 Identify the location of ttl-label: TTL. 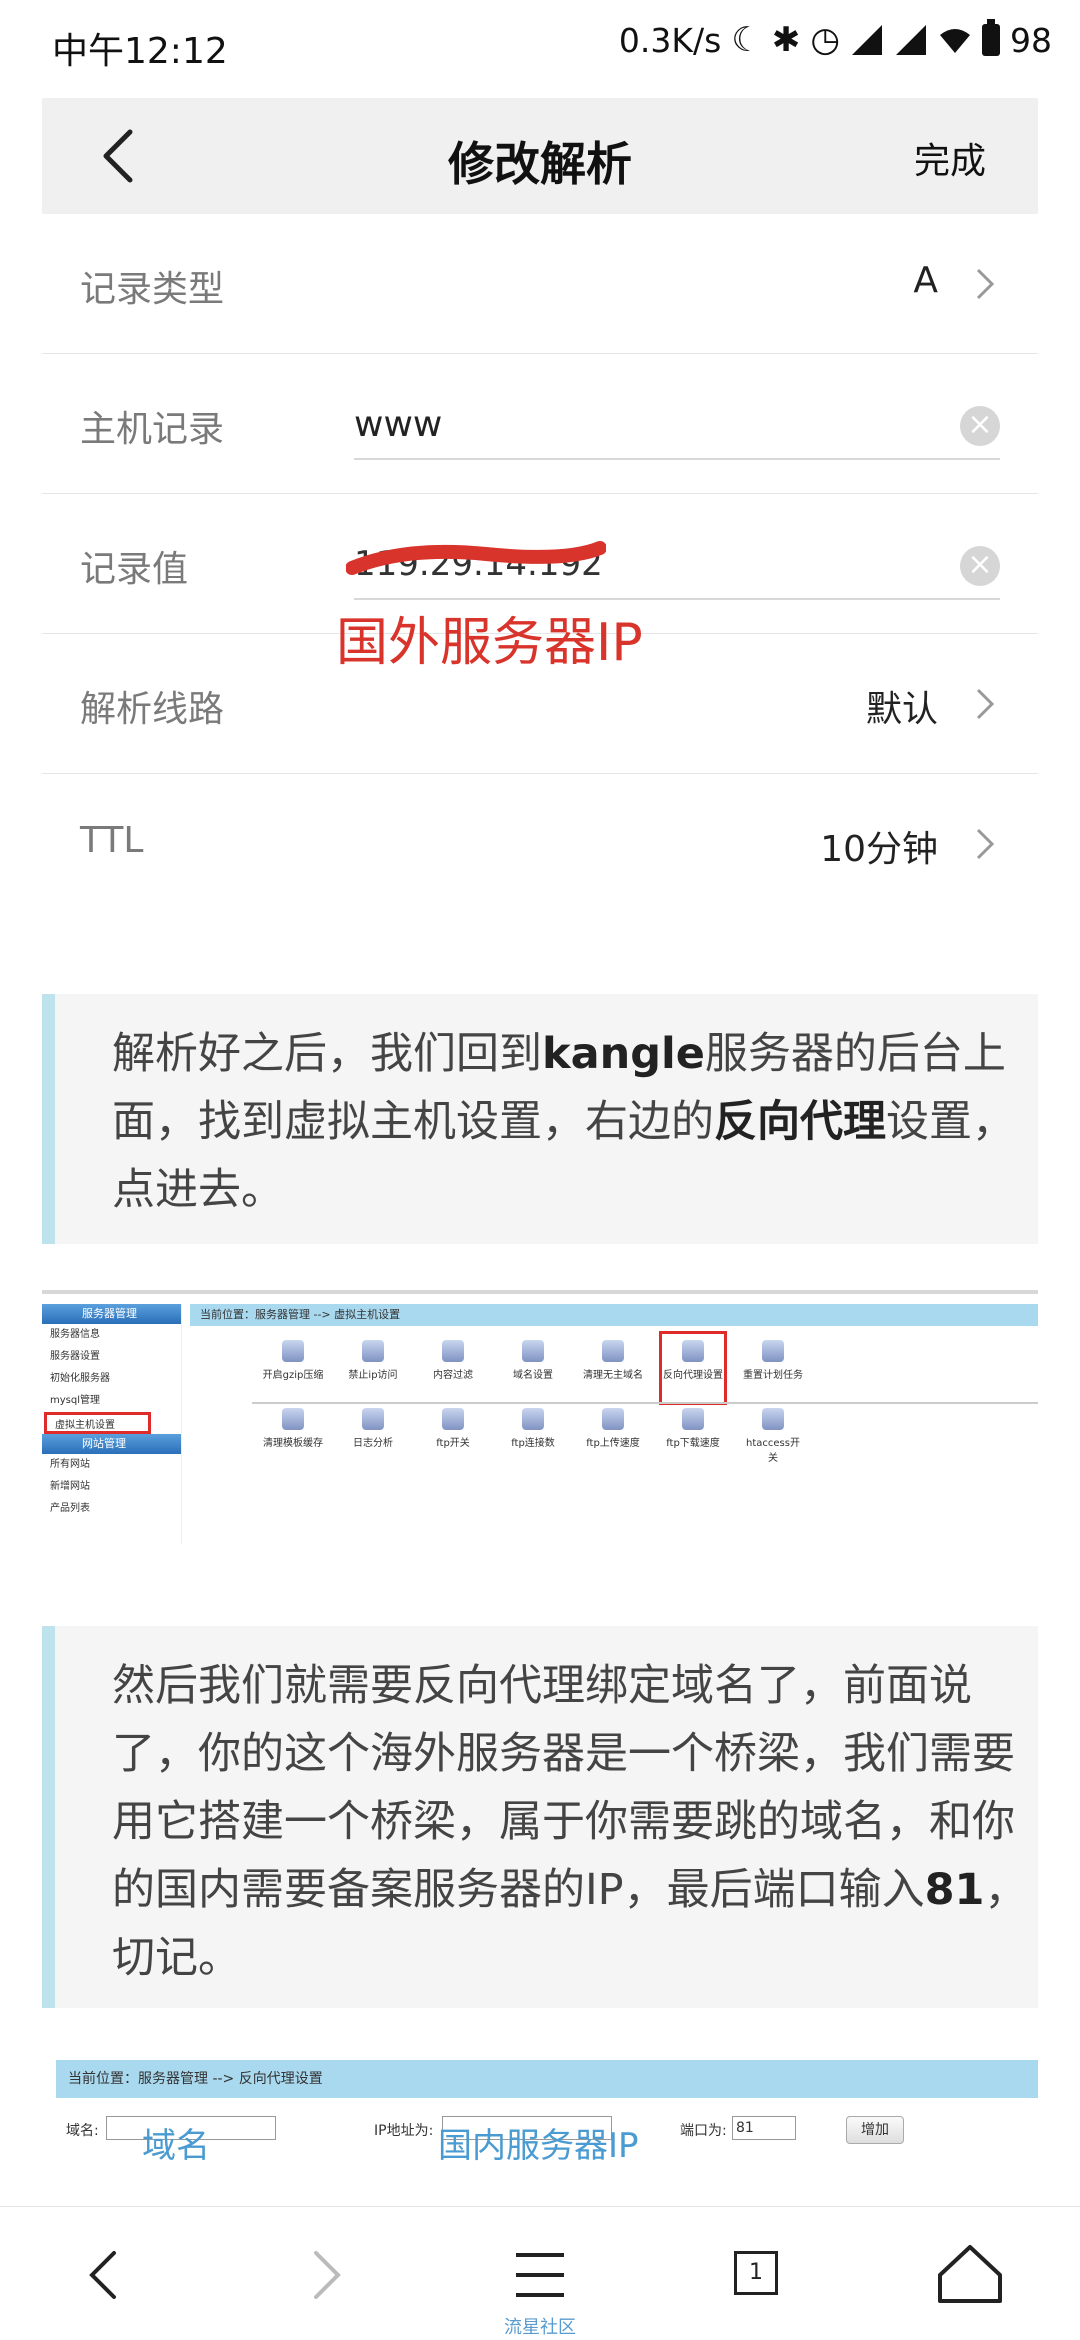
(112, 840).